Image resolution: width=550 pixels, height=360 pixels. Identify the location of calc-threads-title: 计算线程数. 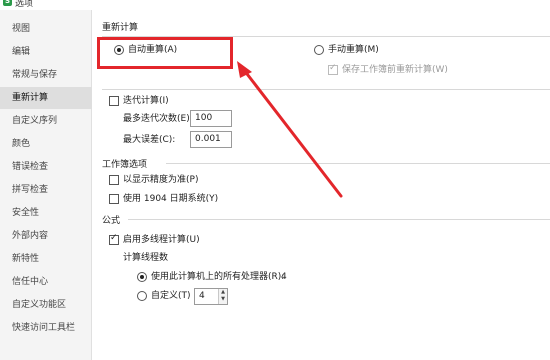
(146, 258).